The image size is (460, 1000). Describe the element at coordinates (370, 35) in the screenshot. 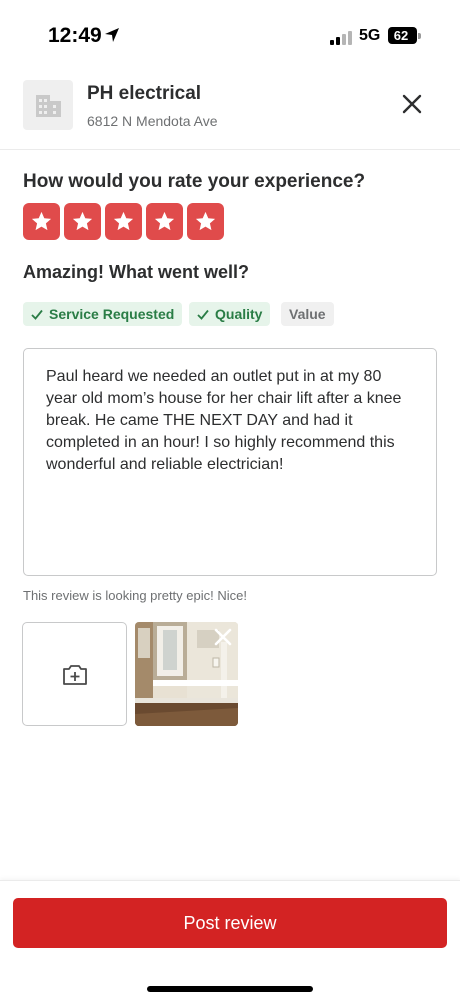

I see `network-type: 5G` at that location.